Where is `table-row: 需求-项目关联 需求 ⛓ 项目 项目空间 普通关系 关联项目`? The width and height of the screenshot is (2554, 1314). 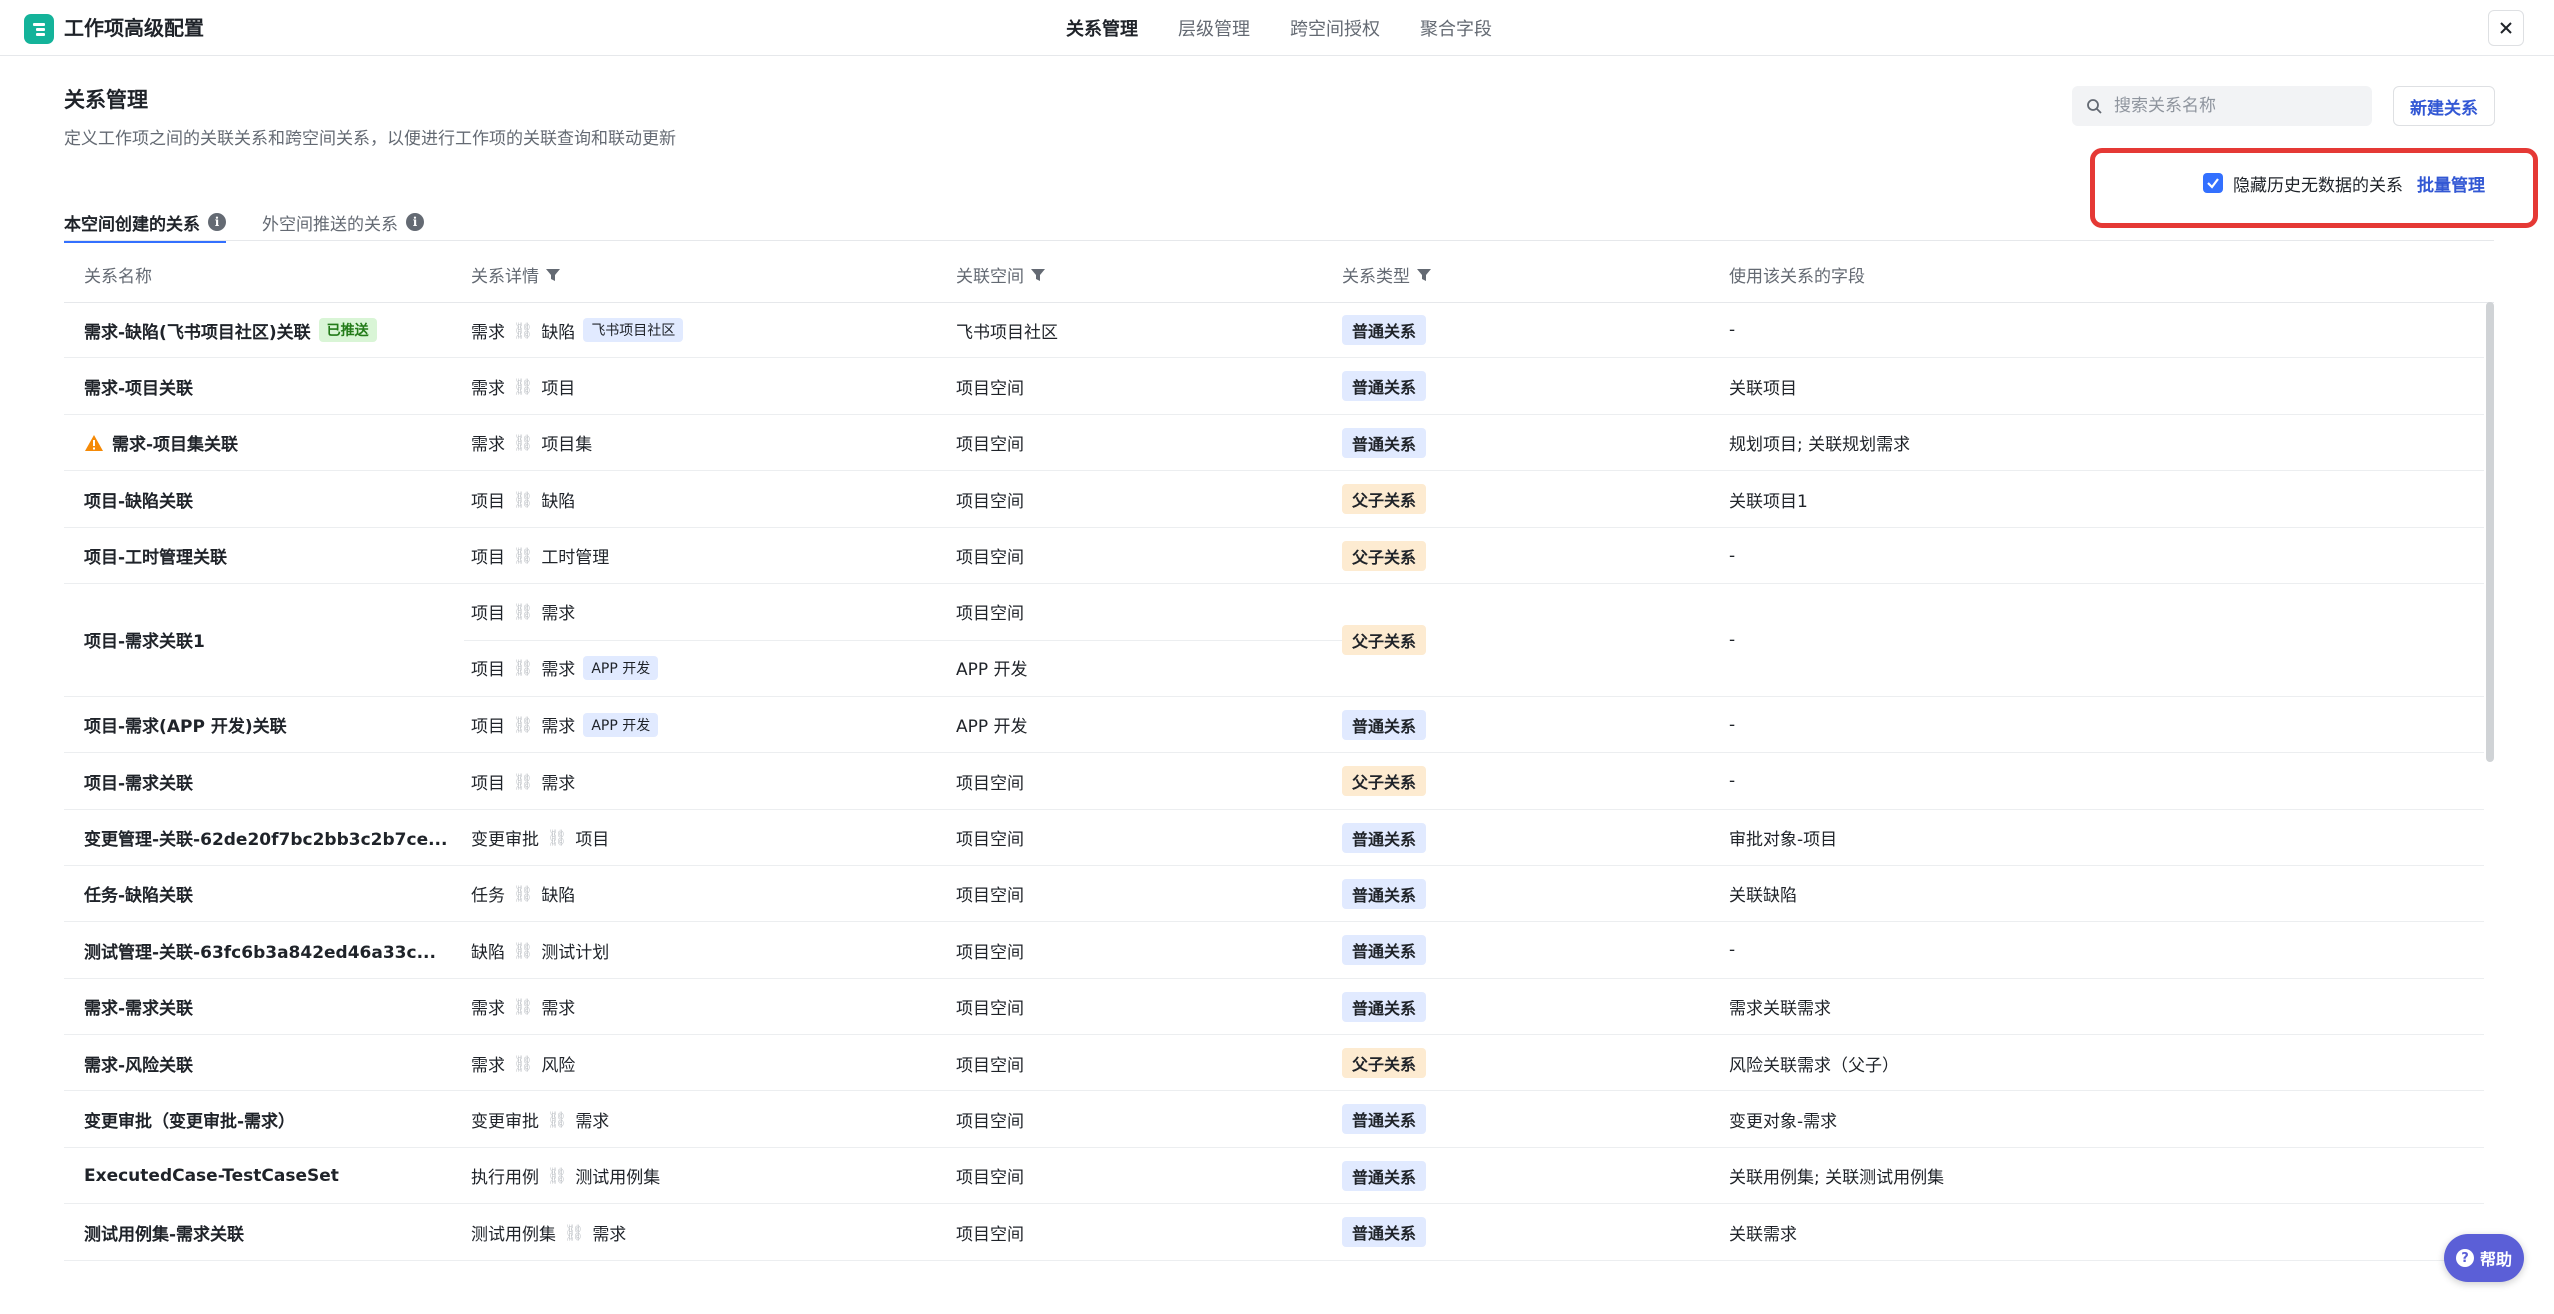 table-row: 需求-项目关联 需求 ⛓ 项目 项目空间 普通关系 关联项目 is located at coordinates (1274, 386).